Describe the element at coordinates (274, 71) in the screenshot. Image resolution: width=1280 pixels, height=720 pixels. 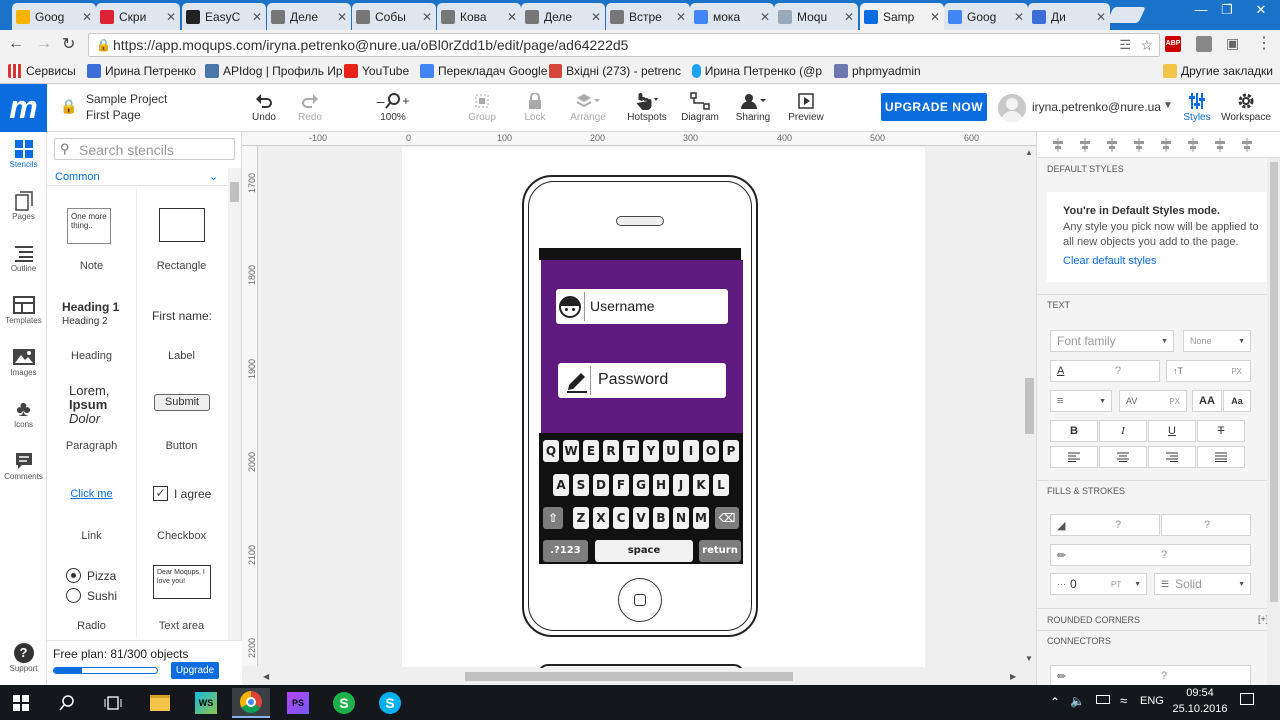
I see `bookmark-item: APIdog | Профиль Ир` at that location.